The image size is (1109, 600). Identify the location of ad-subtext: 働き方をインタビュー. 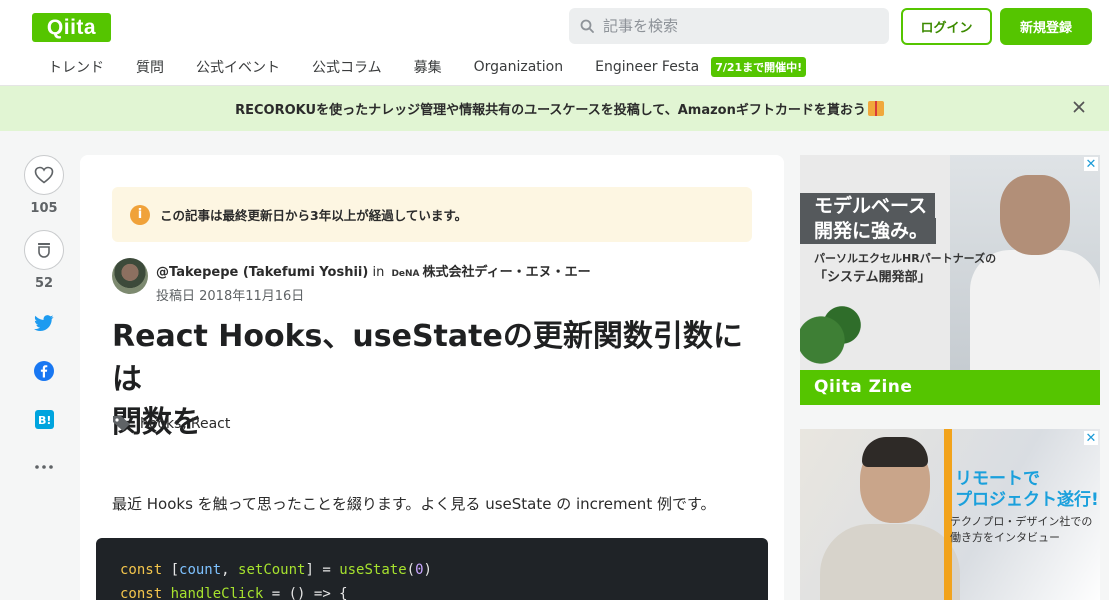
(1005, 537).